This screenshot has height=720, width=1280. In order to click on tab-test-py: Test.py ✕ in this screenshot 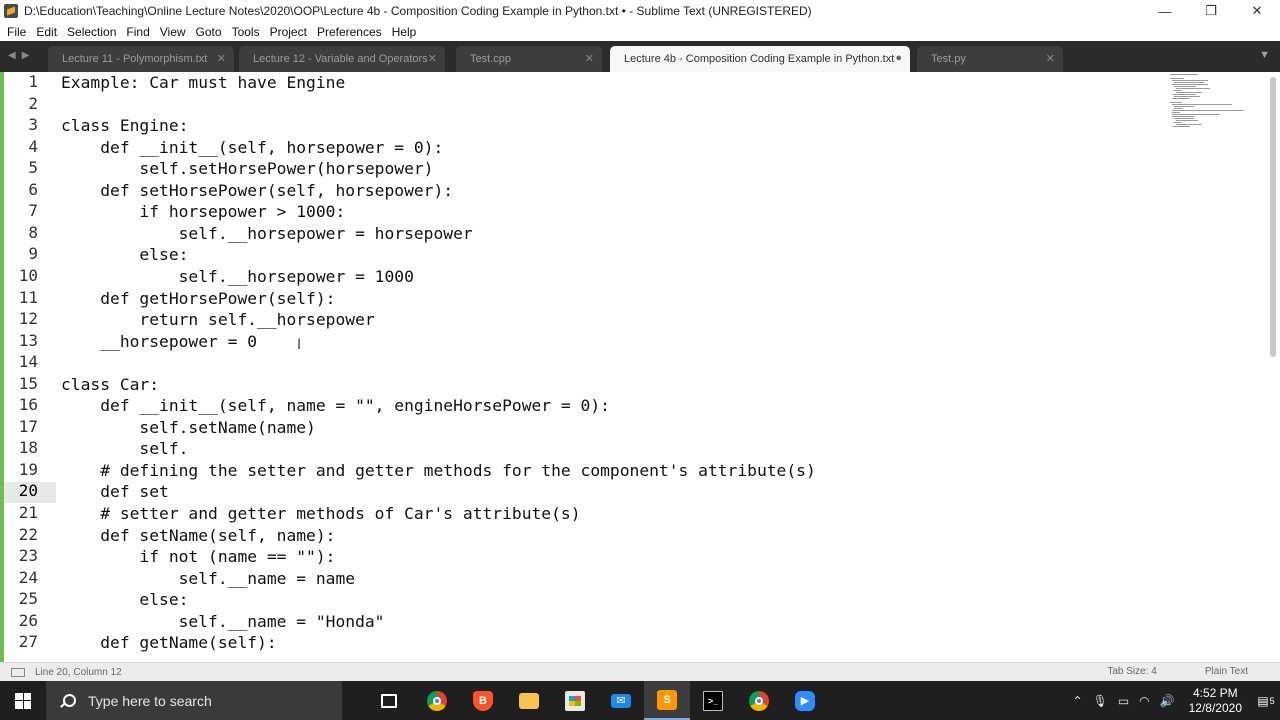, I will do `click(990, 59)`.